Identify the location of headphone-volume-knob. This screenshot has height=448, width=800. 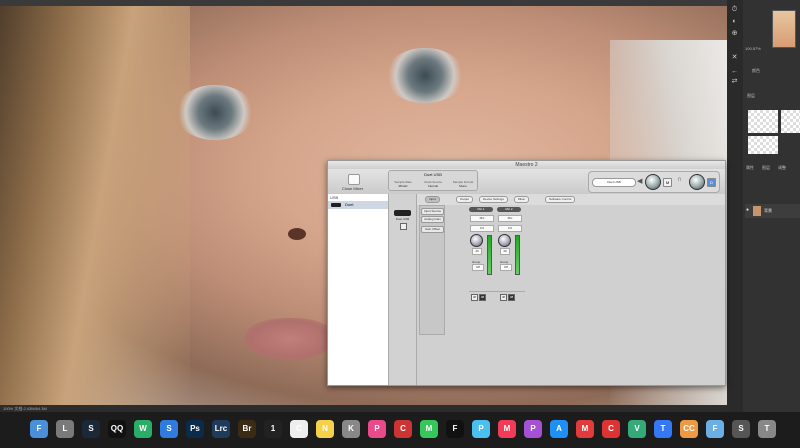
(697, 182).